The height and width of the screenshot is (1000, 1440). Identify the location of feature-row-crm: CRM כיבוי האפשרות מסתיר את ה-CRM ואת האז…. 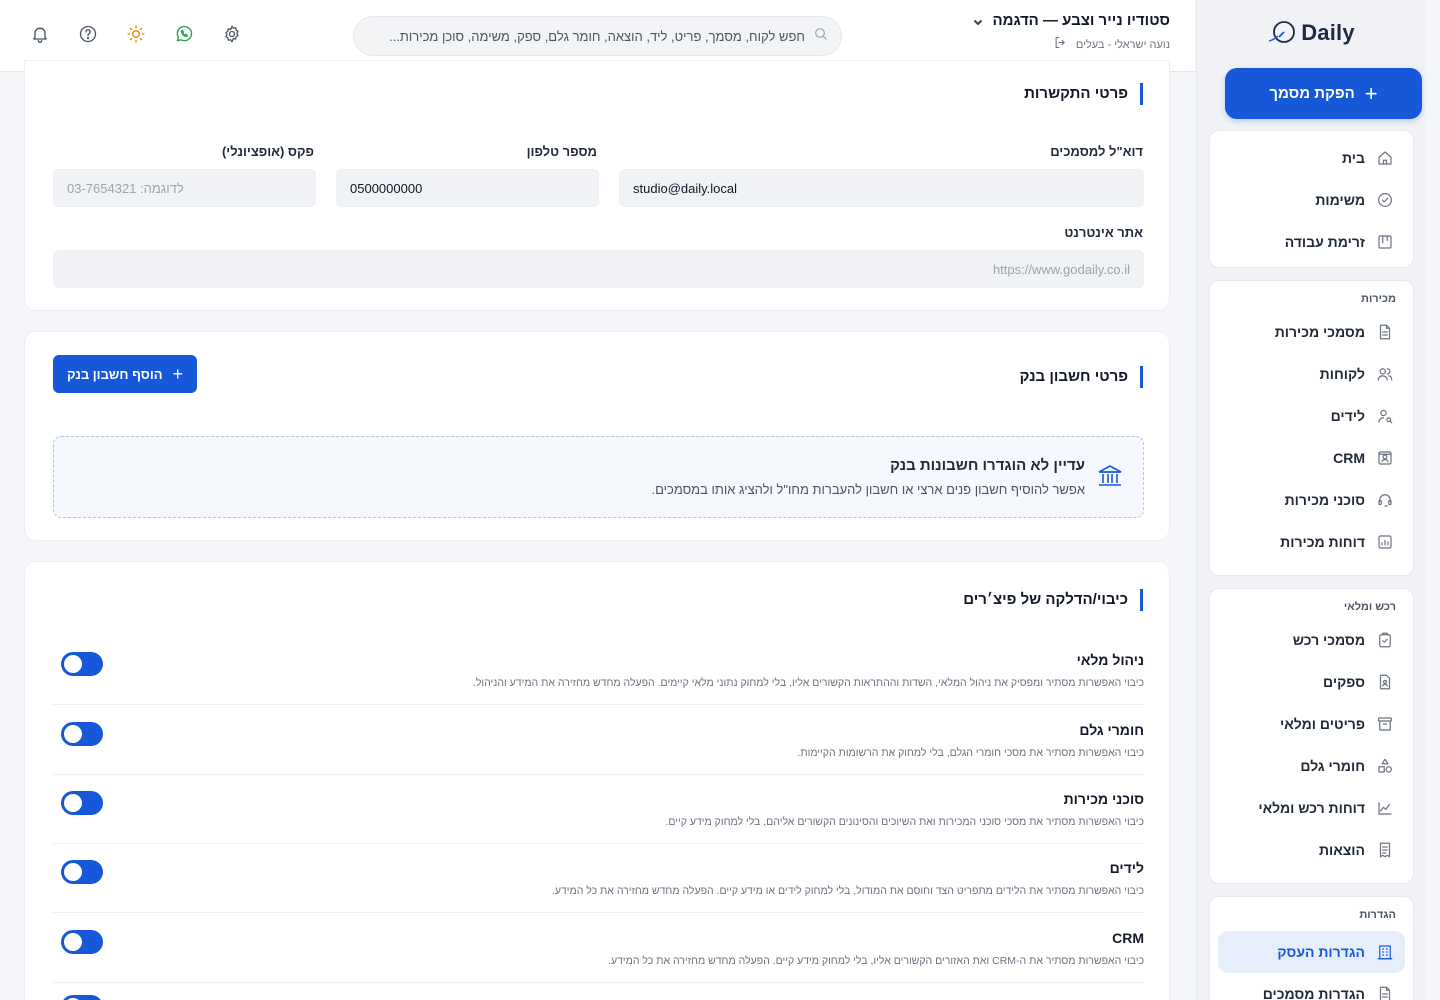
(598, 948).